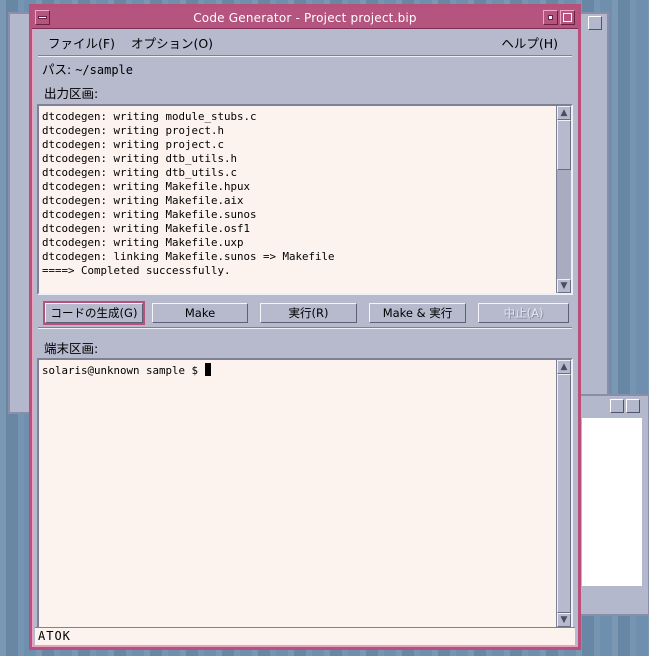 This screenshot has width=649, height=656. Describe the element at coordinates (305, 56) in the screenshot. I see `menu-separator` at that location.